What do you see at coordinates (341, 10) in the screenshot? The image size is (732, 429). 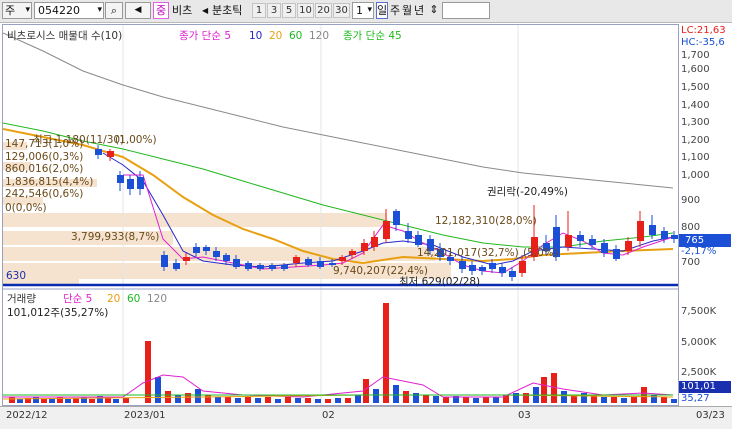 I see `period-30: 30` at bounding box center [341, 10].